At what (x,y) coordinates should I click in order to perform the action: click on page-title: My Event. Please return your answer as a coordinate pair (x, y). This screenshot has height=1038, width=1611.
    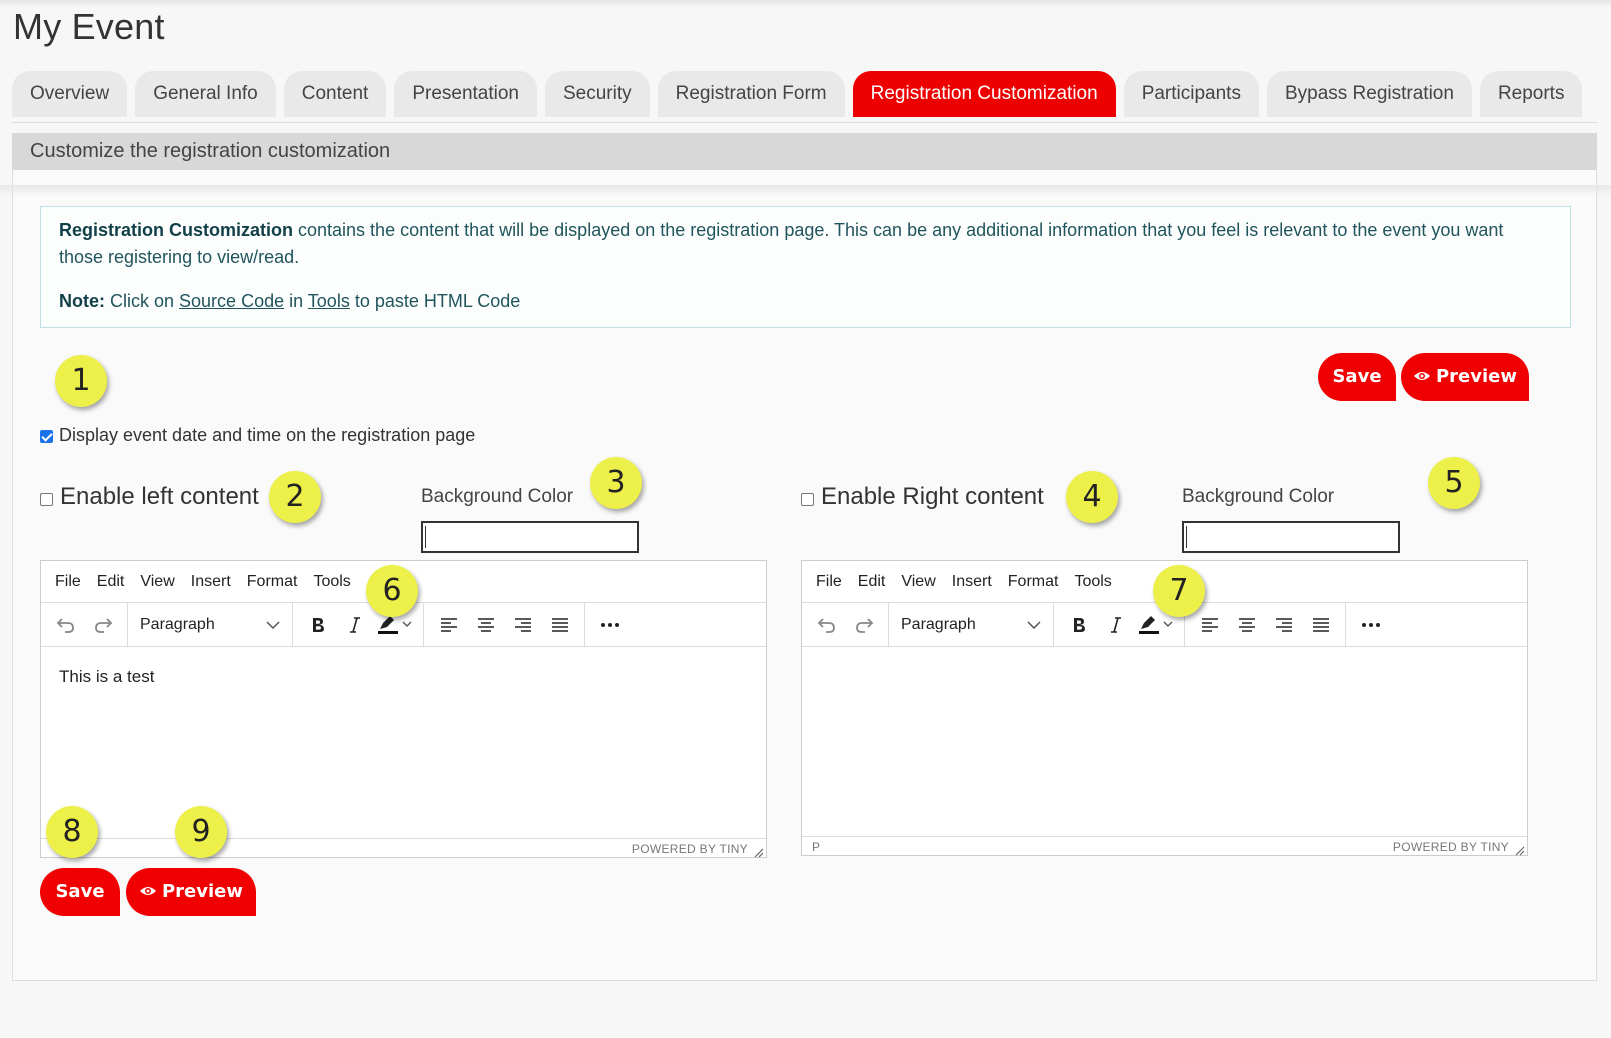
    Looking at the image, I should click on (89, 26).